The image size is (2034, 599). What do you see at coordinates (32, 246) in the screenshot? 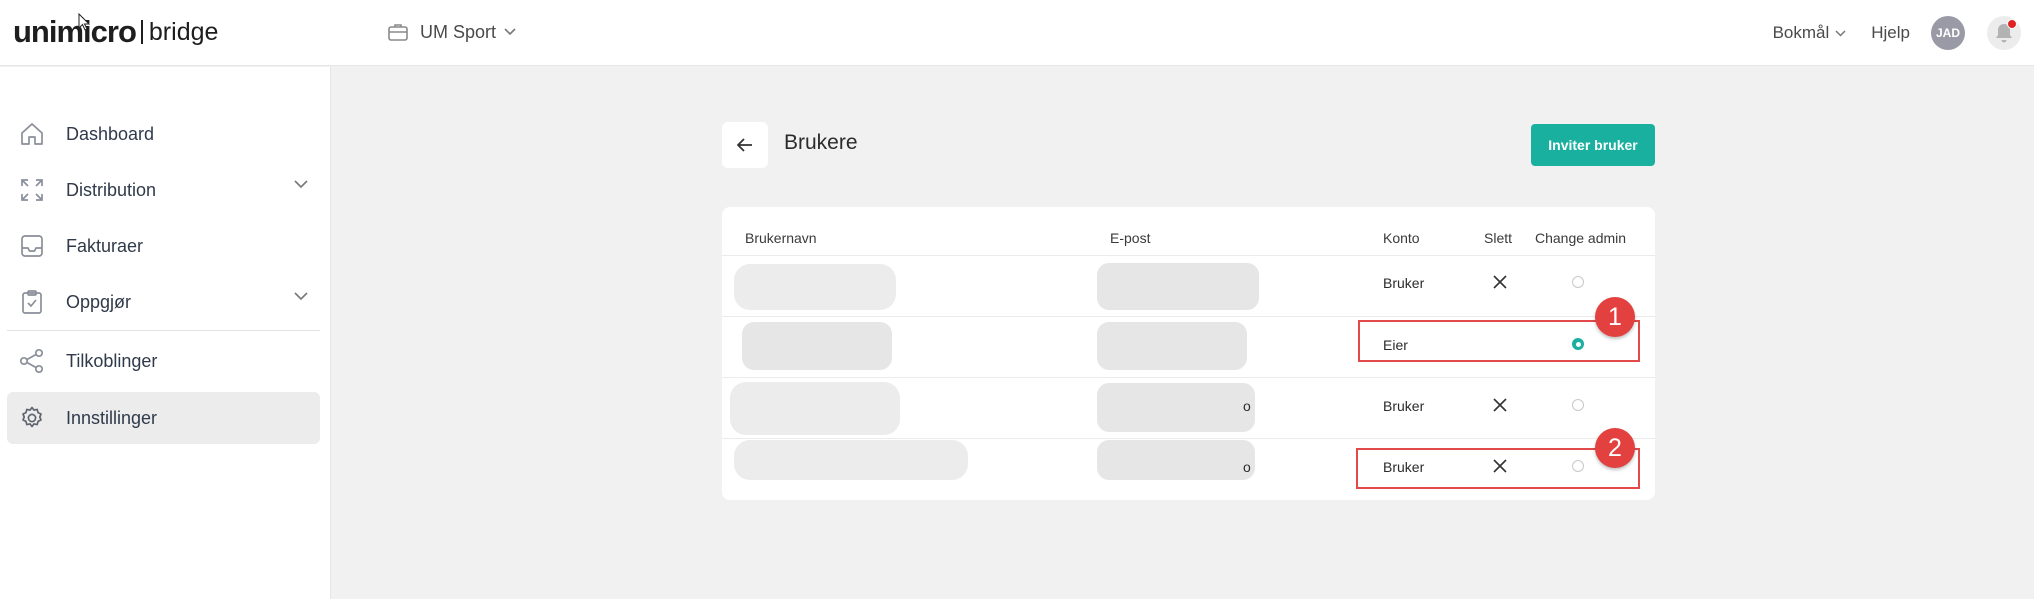
I see `inbox-icon` at bounding box center [32, 246].